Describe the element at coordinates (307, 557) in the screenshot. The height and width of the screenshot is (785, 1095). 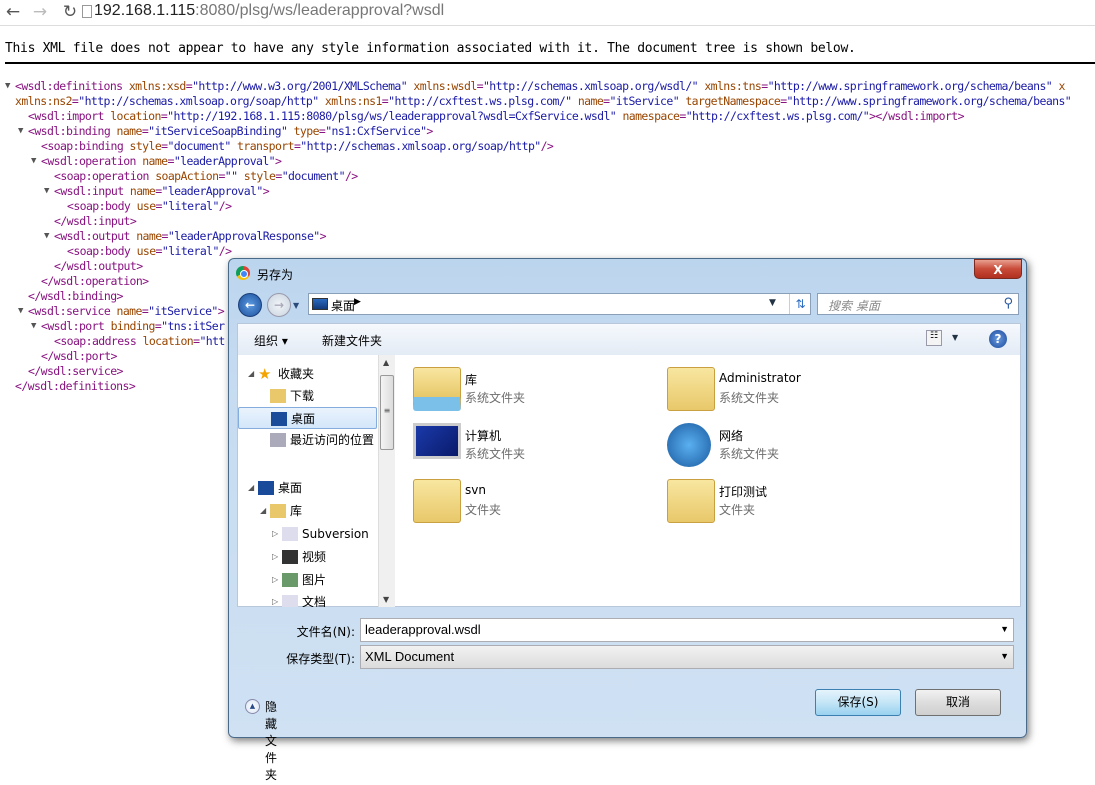
I see `nav-item: ▷ 视频` at that location.